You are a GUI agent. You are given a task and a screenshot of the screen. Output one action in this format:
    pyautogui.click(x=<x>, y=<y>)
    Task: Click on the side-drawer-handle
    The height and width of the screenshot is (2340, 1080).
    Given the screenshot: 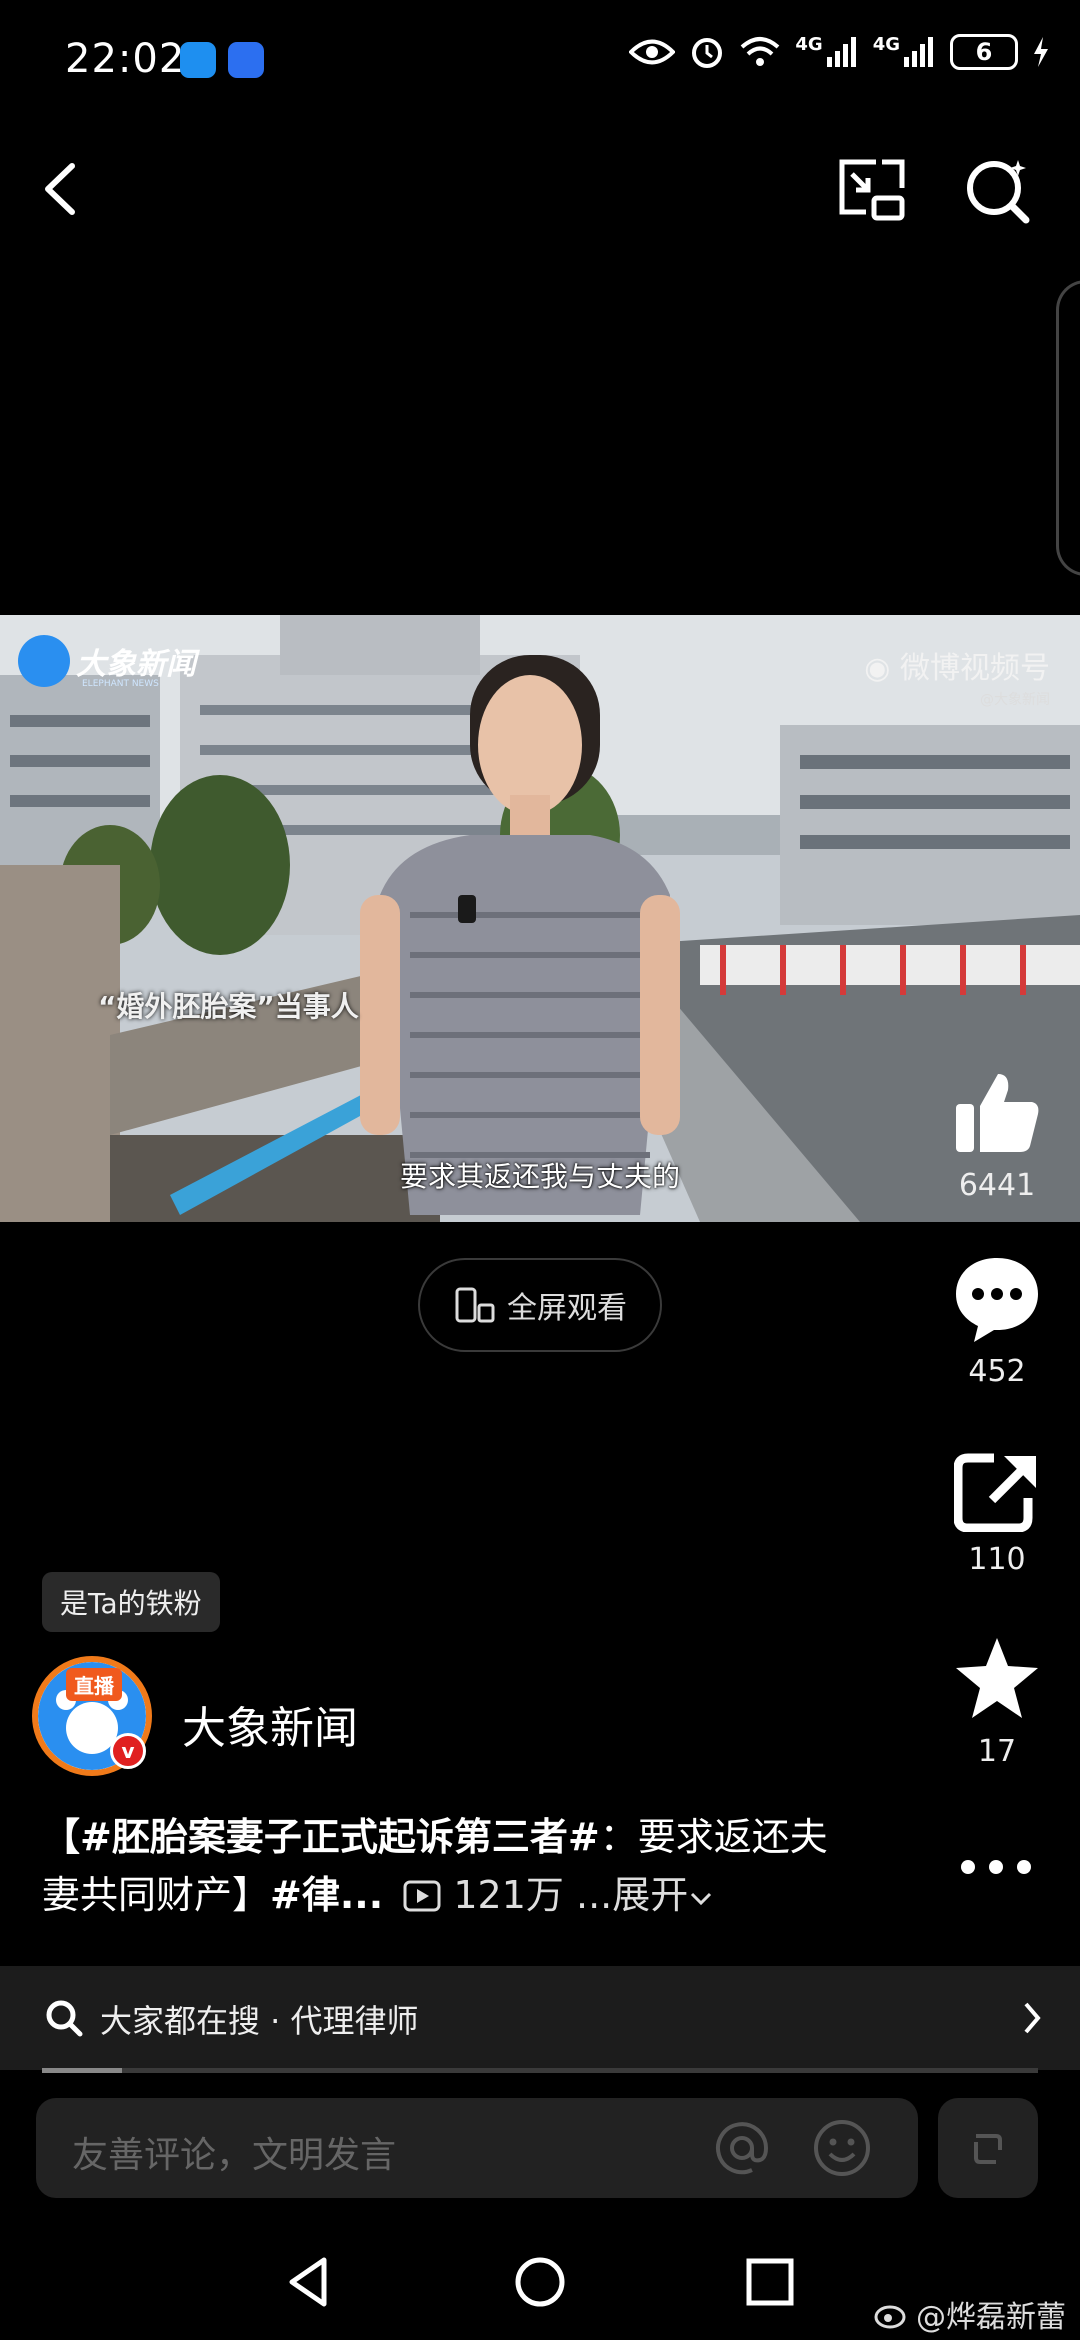 What is the action you would take?
    pyautogui.click(x=1068, y=428)
    